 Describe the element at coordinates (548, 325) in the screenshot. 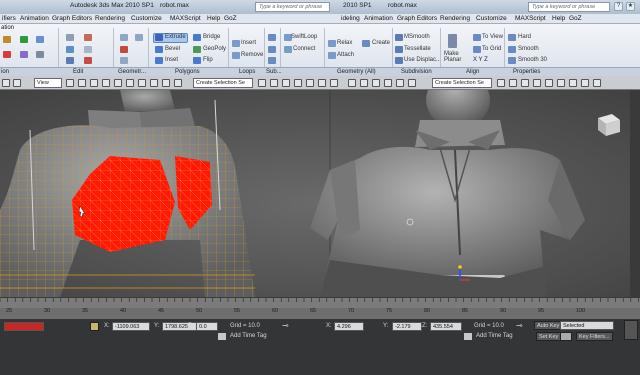

I see `auto-key-button: Auto Key` at that location.